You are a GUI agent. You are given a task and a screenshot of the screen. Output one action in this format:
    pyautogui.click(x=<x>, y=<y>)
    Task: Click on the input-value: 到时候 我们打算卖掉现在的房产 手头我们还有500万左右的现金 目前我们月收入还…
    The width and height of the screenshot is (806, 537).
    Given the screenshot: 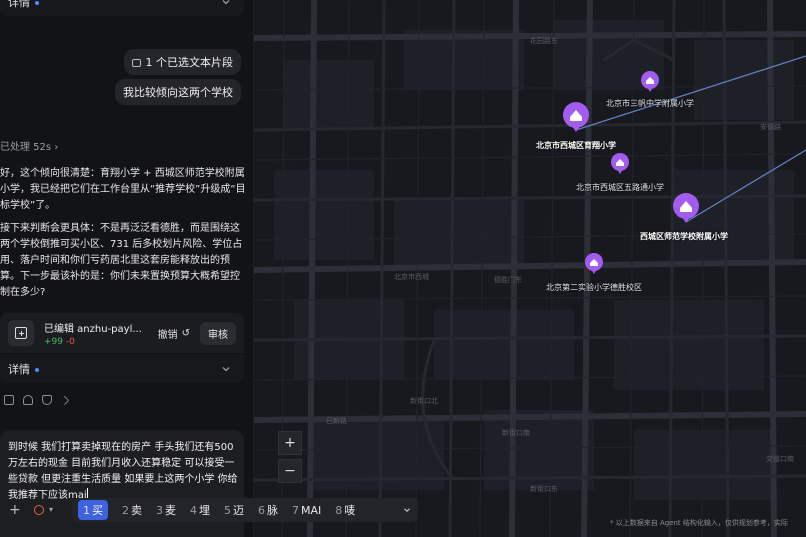 What is the action you would take?
    pyautogui.click(x=123, y=471)
    